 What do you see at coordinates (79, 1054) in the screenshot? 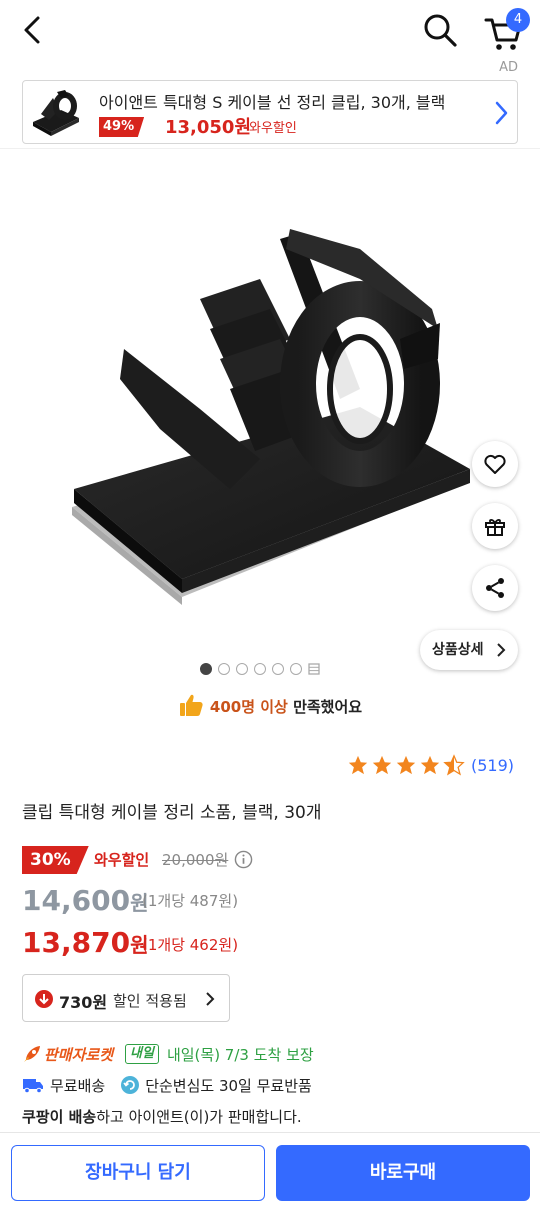
I see `rocket-label: 판매자로켓` at bounding box center [79, 1054].